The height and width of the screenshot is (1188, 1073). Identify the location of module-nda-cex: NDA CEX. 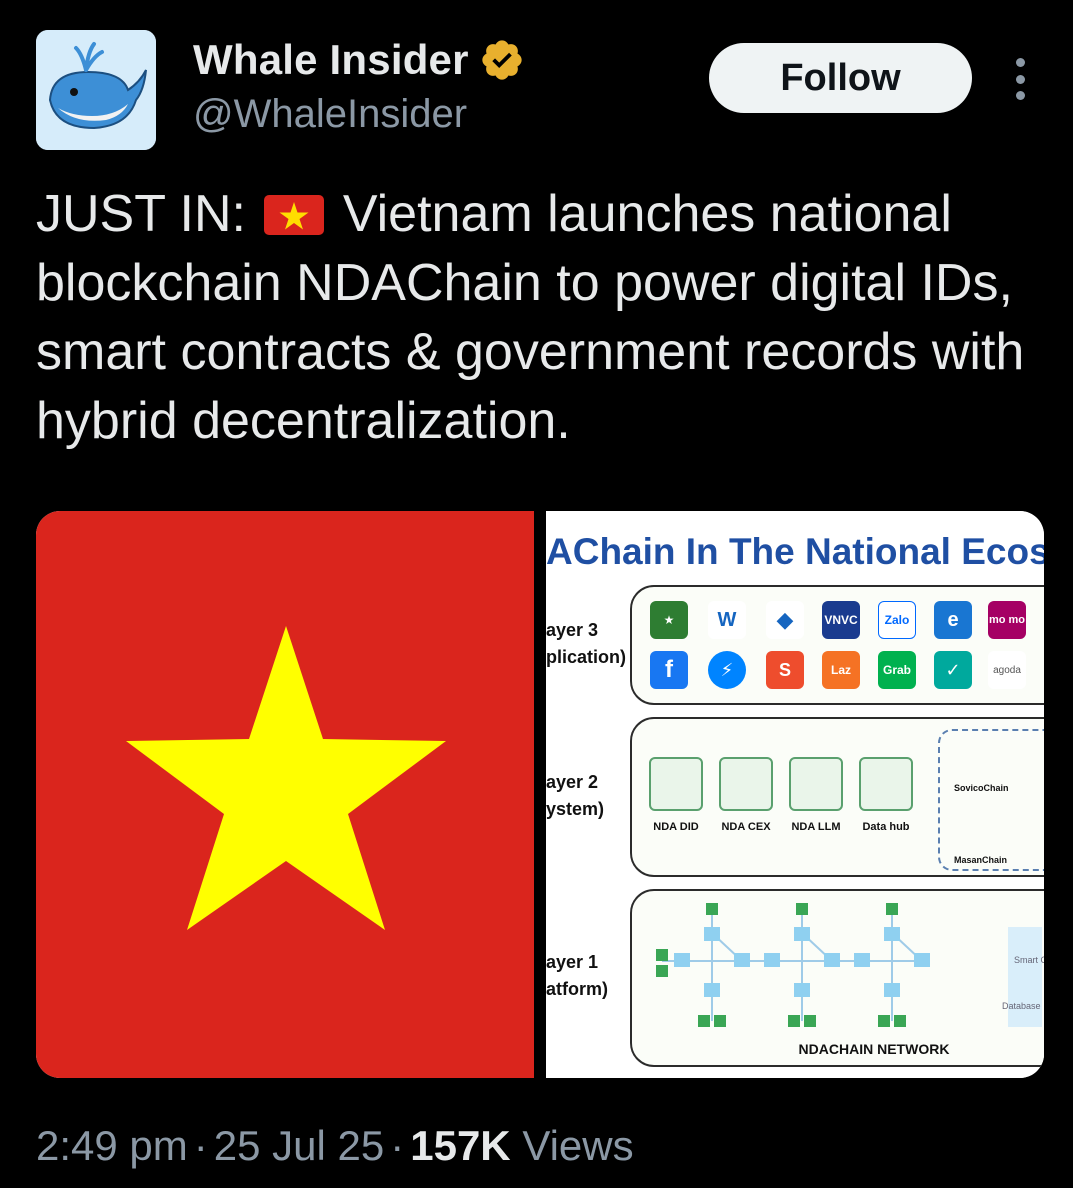
(746, 795).